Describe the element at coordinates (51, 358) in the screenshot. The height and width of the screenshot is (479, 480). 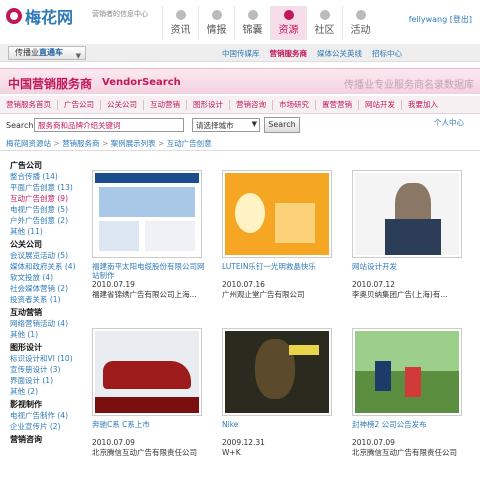
I see `sidebar-item: 标识设计和VI (10)` at that location.